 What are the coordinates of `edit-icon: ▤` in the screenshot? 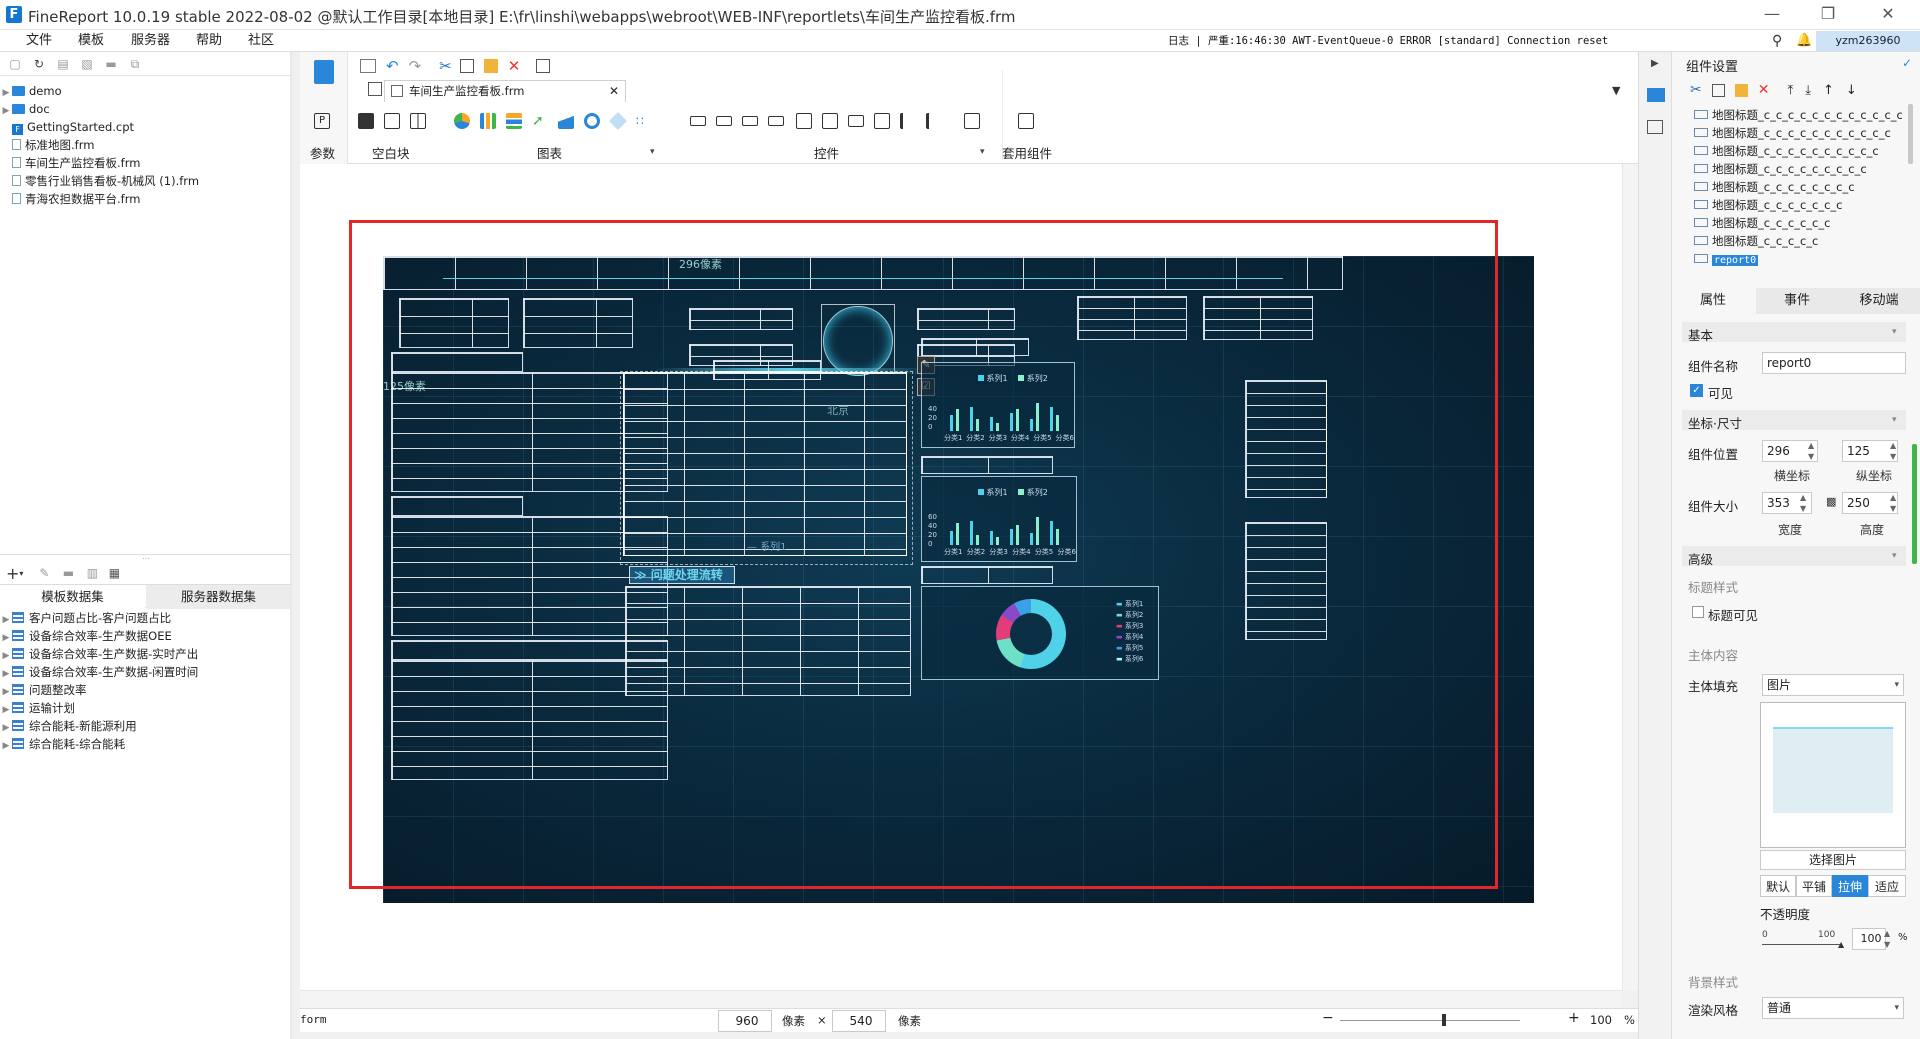 It's located at (63, 64).